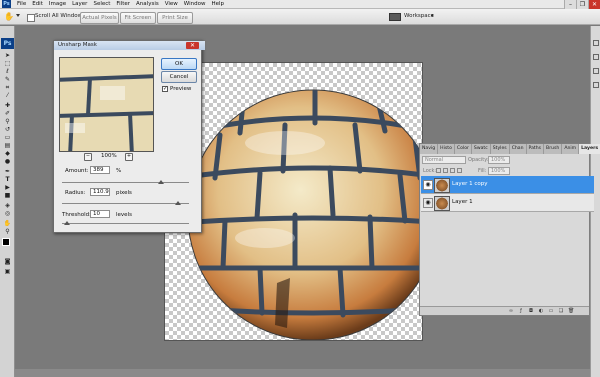 The height and width of the screenshot is (377, 600). Describe the element at coordinates (88, 157) in the screenshot. I see `zoom-out-icon: −` at that location.